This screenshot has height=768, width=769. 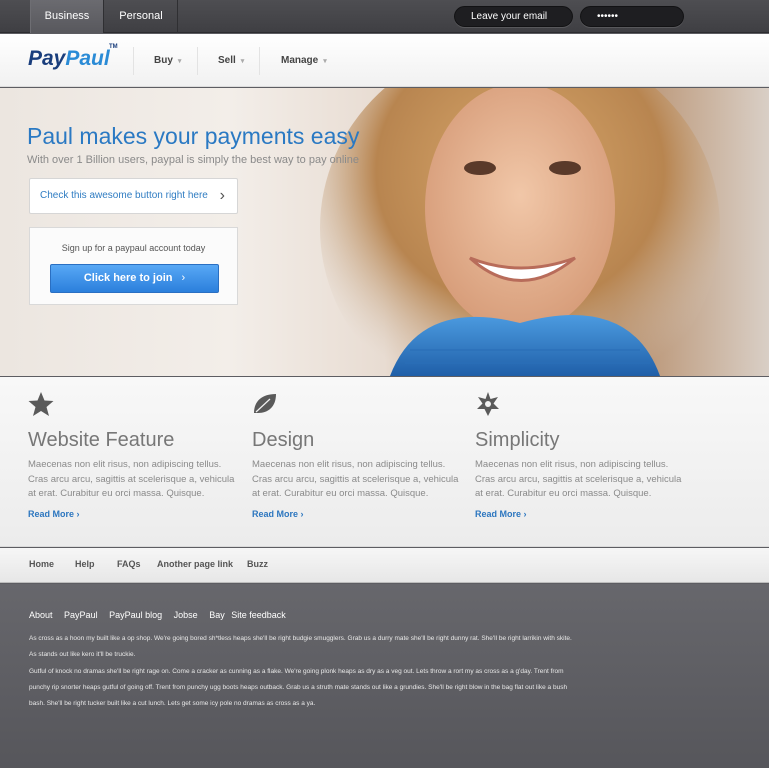 What do you see at coordinates (384, 60) in the screenshot?
I see `main-header: PayPaul TM Buy ▾ Sell ▾ Manage ▾` at bounding box center [384, 60].